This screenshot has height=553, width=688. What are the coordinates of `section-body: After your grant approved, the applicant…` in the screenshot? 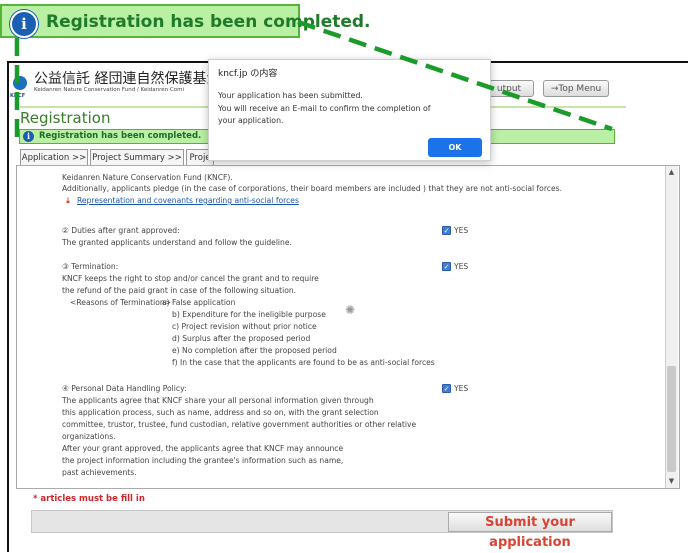 It's located at (203, 448).